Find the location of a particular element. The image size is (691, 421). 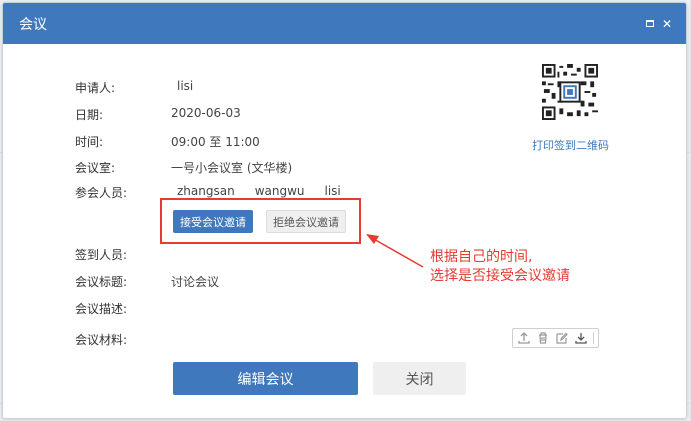

reject-invite-button: 拒绝会议邀请 is located at coordinates (306, 221).